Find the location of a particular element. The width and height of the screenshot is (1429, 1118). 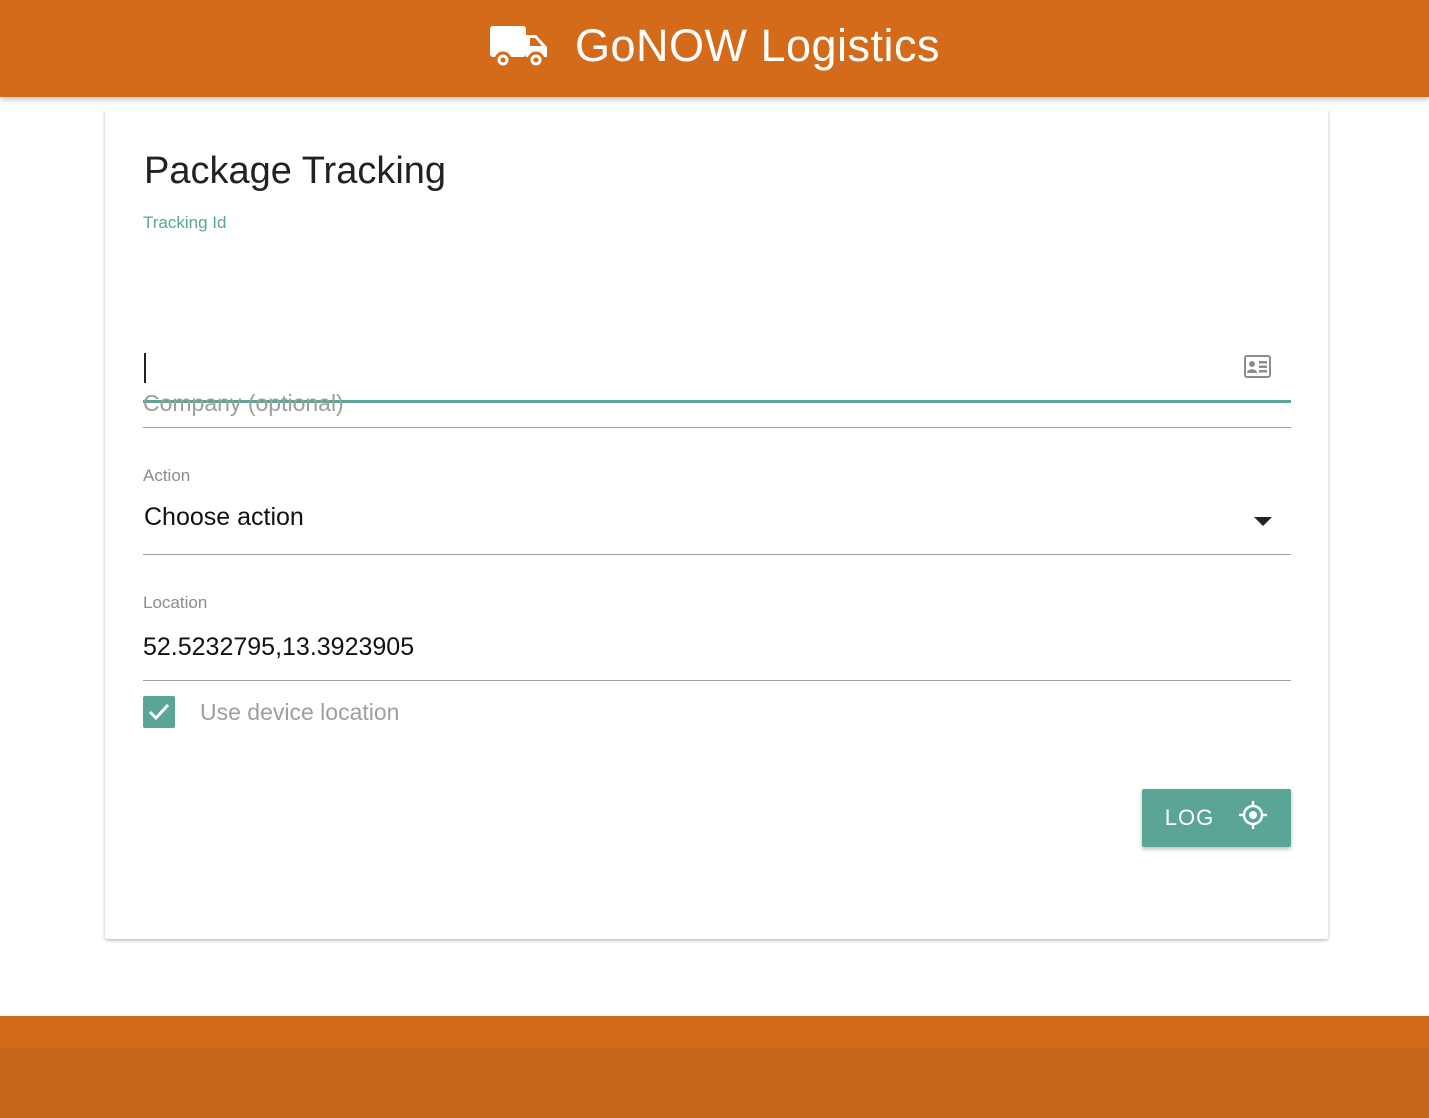

checkmark-icon is located at coordinates (159, 712).